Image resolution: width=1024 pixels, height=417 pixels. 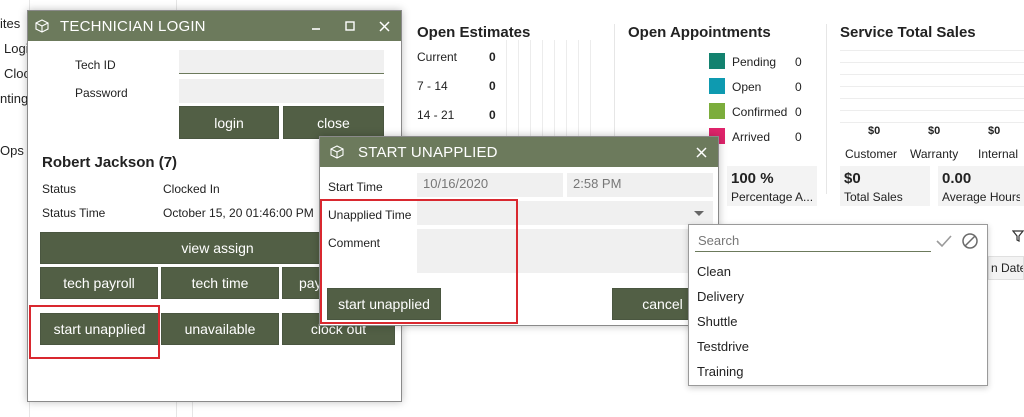 I want to click on dropdown-option: Clean, so click(x=714, y=271).